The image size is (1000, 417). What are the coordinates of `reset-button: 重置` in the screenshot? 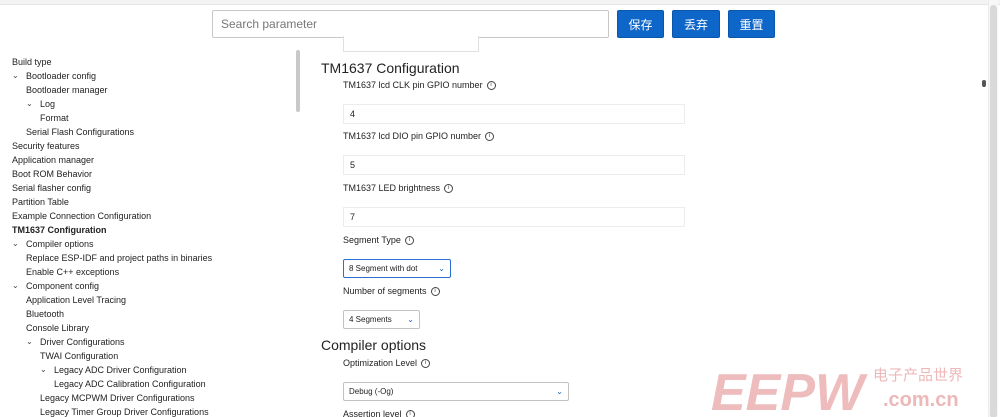 It's located at (751, 24).